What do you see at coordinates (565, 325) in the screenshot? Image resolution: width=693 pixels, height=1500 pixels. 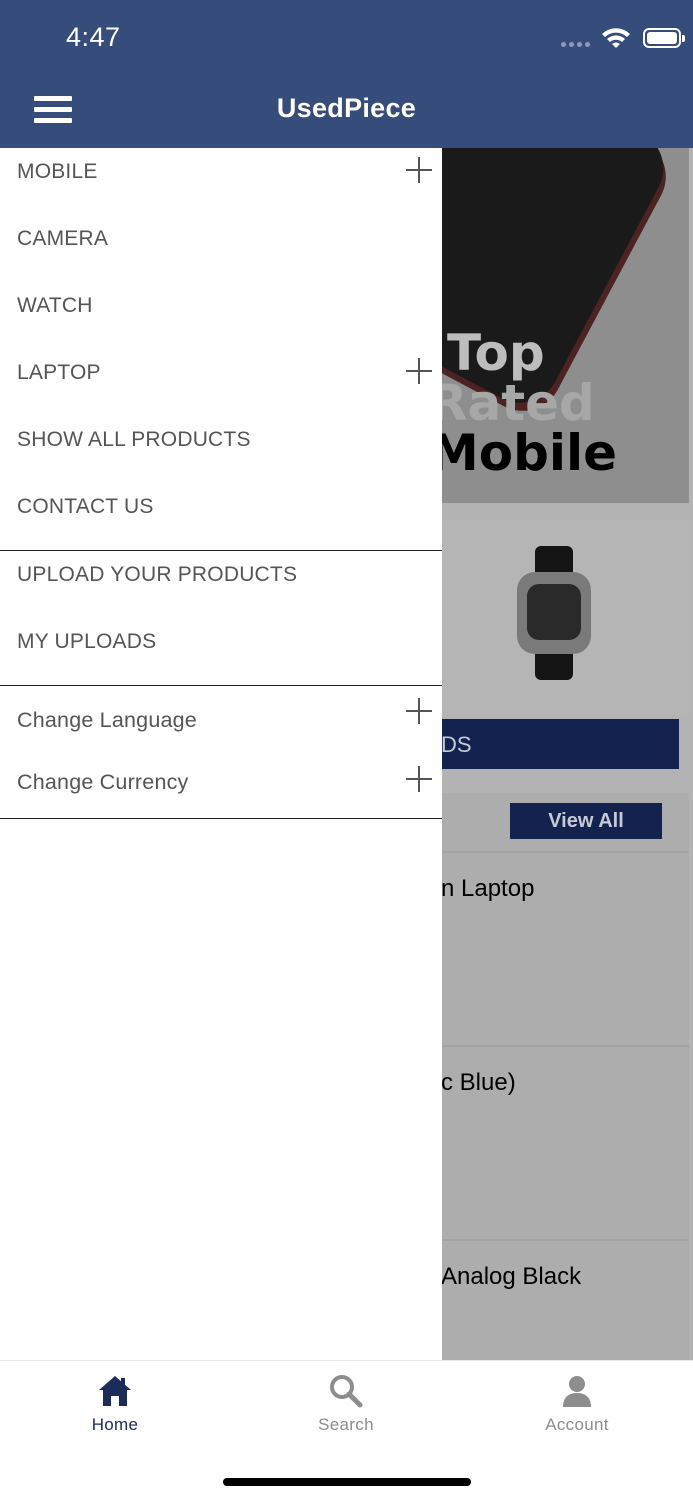 I see `promo-banner: Top Rated Mobile` at bounding box center [565, 325].